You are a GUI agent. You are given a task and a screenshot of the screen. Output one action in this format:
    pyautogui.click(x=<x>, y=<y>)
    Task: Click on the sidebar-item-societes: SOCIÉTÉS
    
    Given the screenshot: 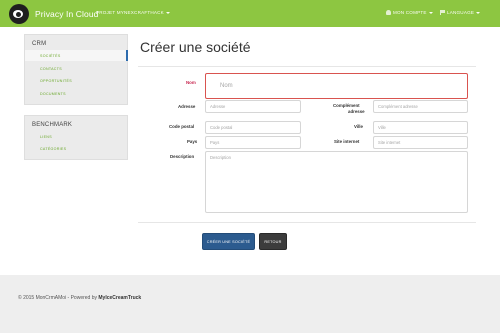 What is the action you would take?
    pyautogui.click(x=50, y=56)
    